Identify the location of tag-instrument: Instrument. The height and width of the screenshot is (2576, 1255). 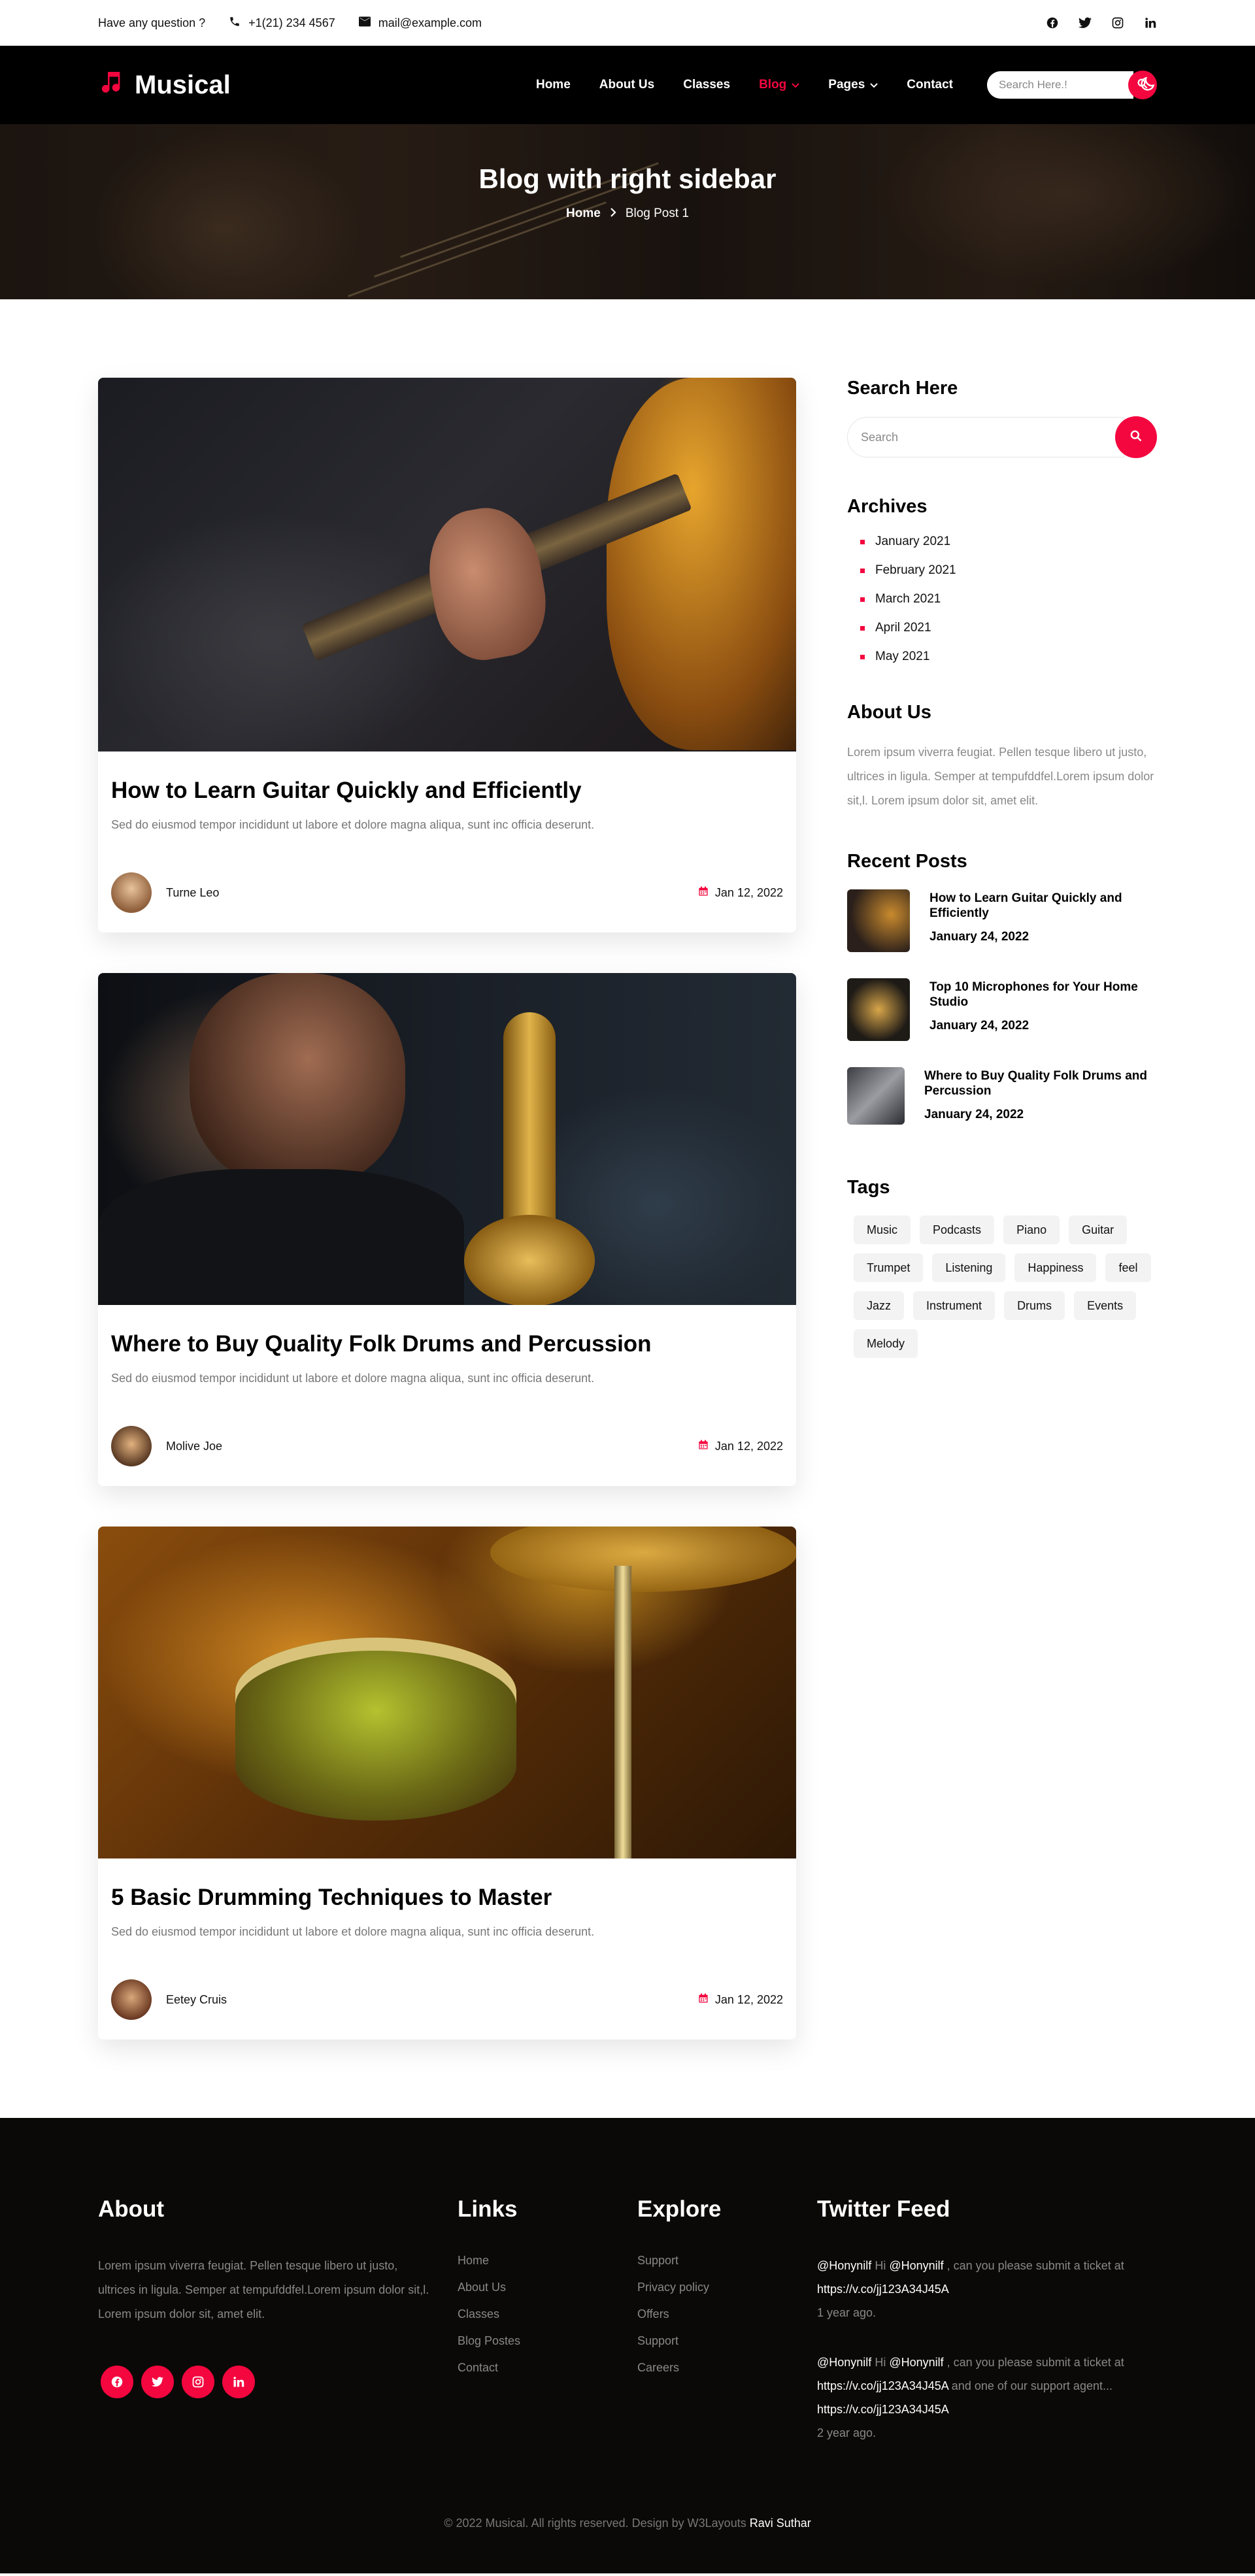
(954, 1305).